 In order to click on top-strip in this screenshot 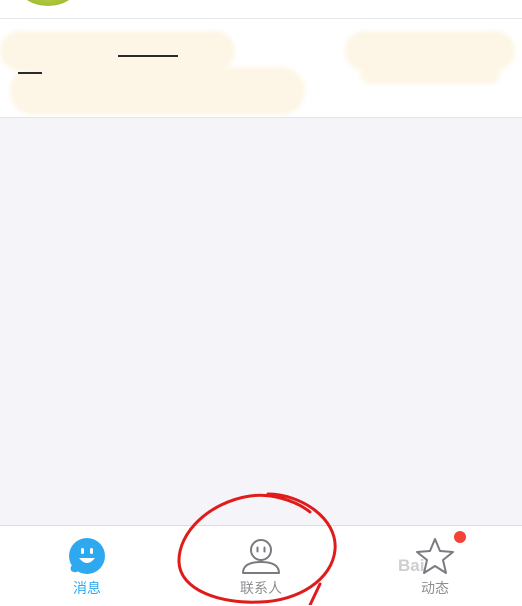, I will do `click(261, 9)`.